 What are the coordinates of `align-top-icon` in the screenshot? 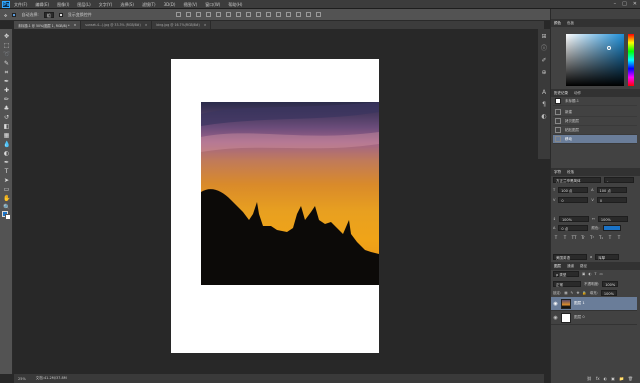 It's located at (178, 14).